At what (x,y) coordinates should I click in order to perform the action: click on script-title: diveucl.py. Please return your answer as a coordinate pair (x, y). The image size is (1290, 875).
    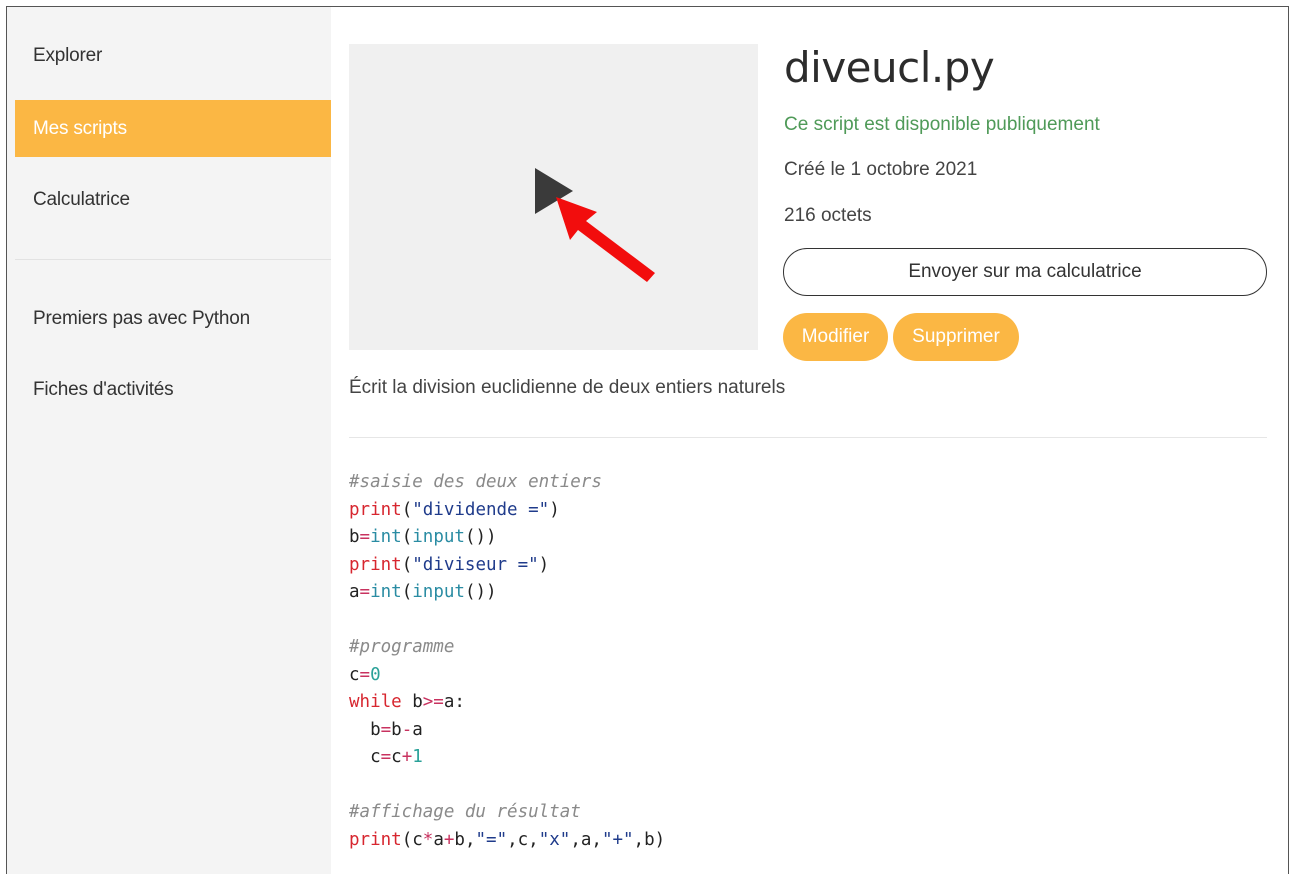
    Looking at the image, I should click on (889, 67).